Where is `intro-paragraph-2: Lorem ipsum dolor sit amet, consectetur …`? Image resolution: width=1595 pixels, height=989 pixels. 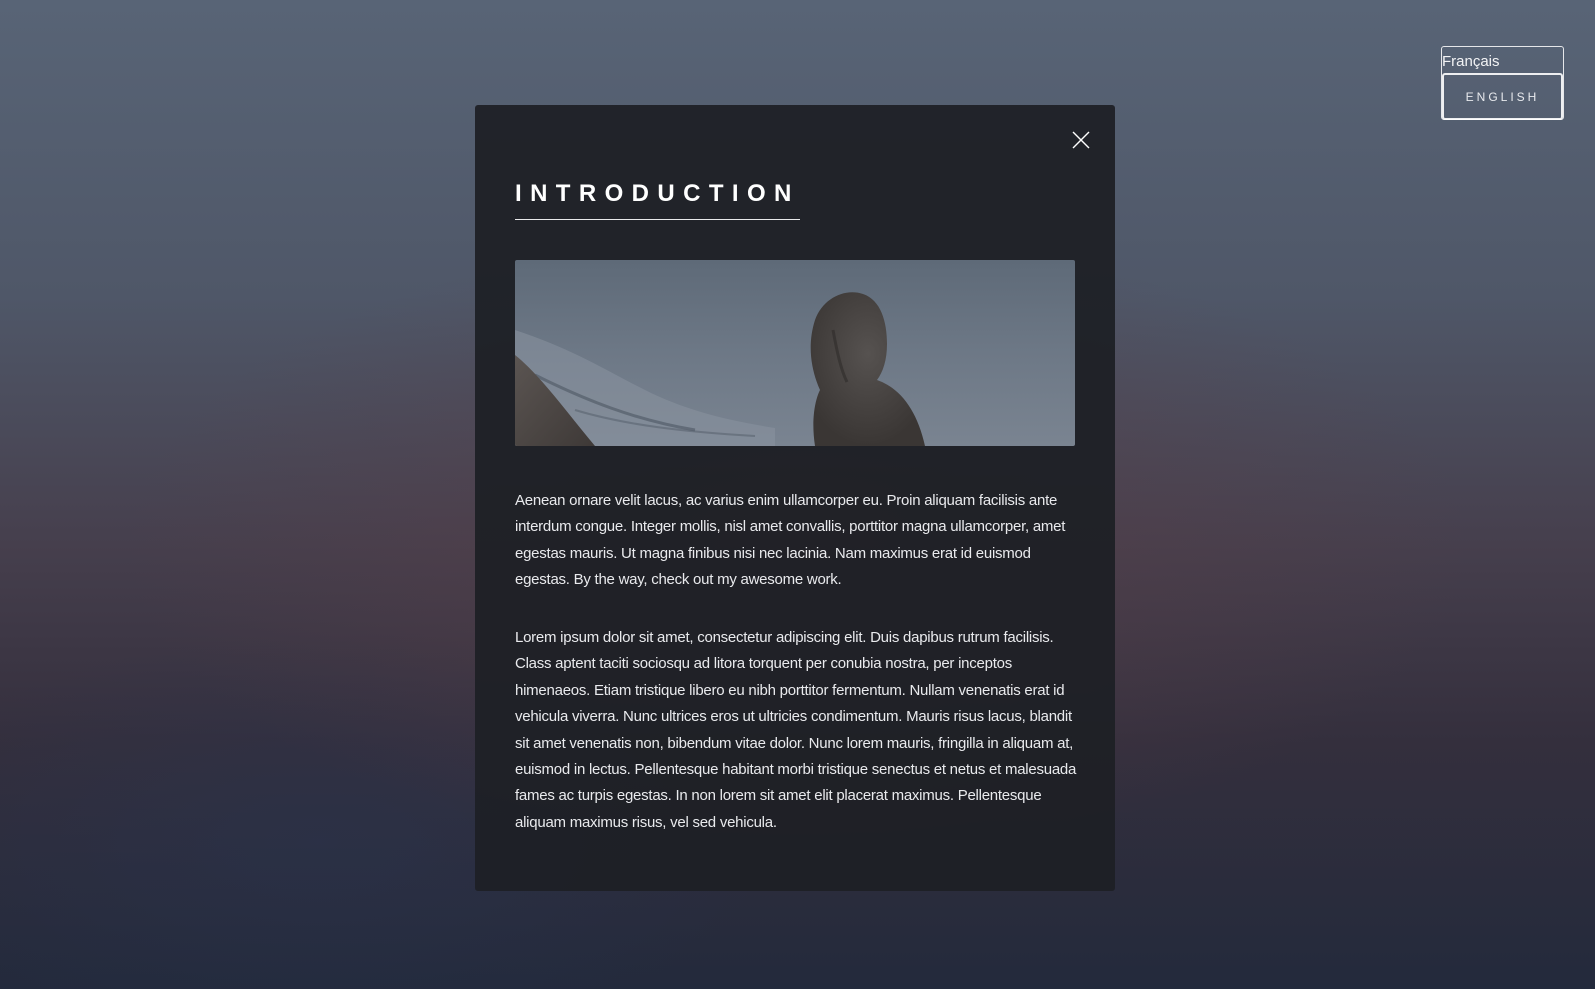 intro-paragraph-2: Lorem ipsum dolor sit amet, consectetur … is located at coordinates (796, 730).